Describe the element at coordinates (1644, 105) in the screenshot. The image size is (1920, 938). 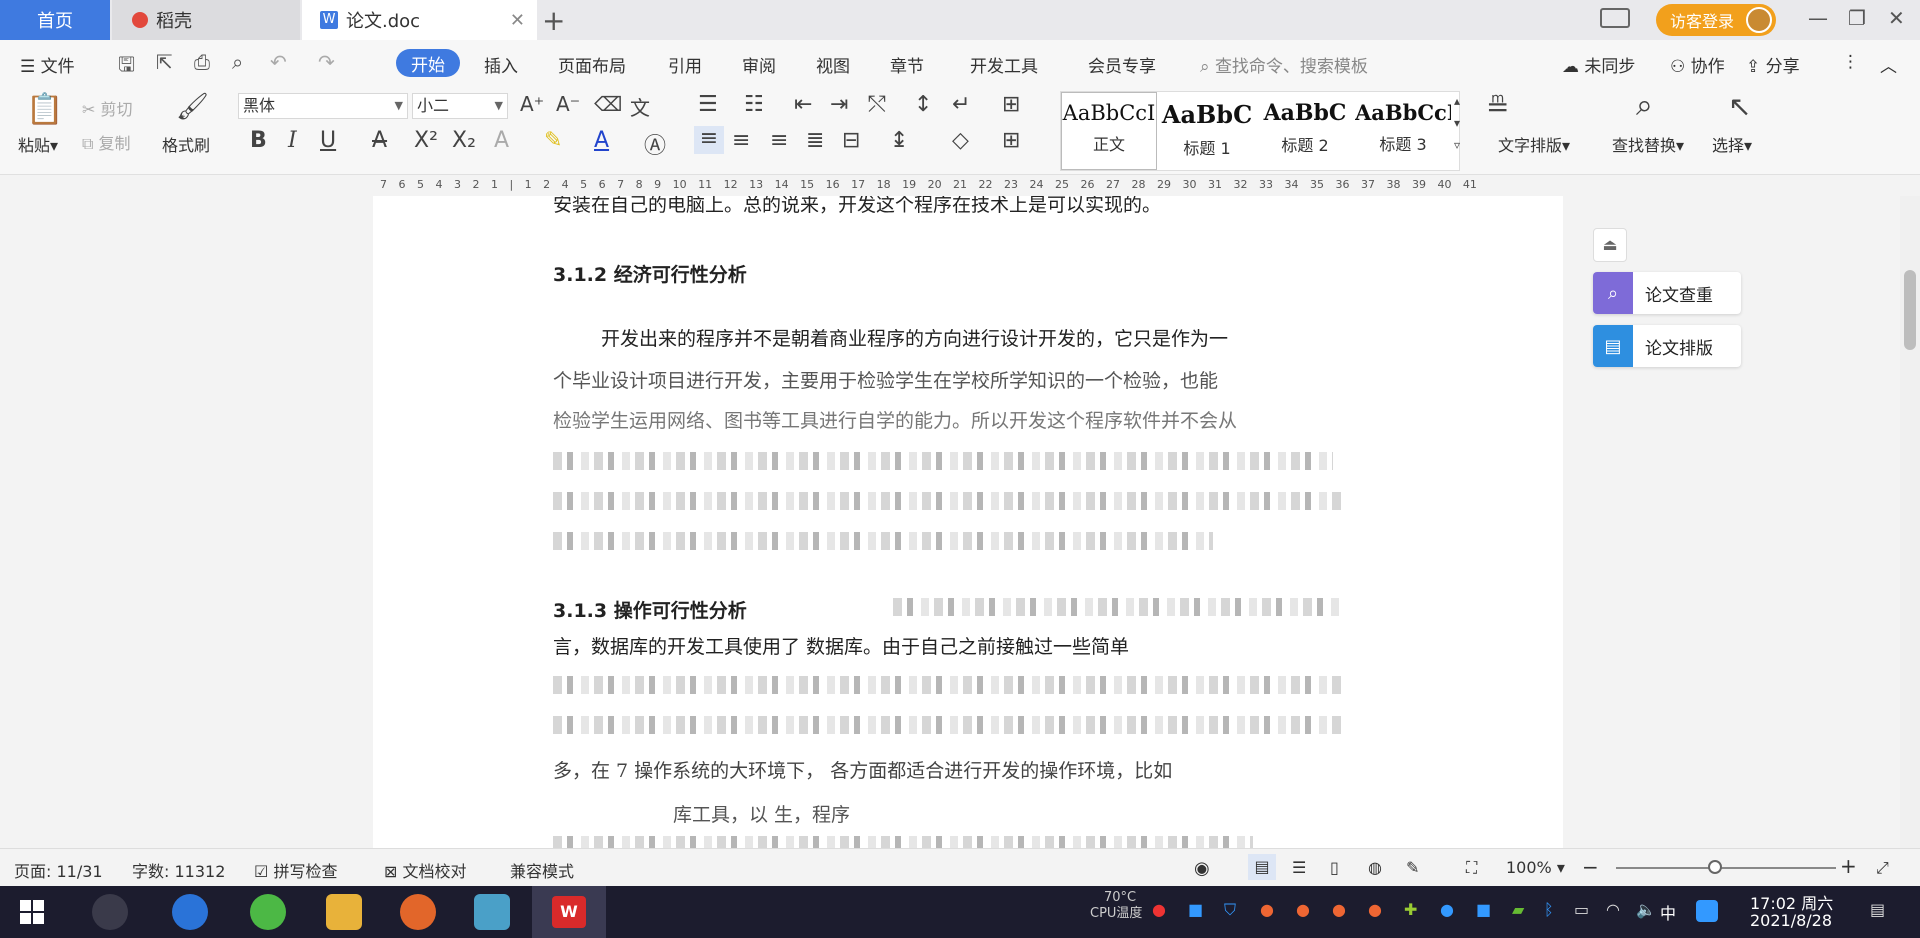
I see `search-icon: ⌕` at that location.